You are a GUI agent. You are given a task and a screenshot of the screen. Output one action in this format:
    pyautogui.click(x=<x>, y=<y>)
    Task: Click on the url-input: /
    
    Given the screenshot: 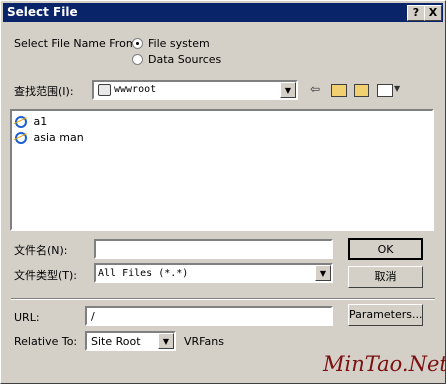 What is the action you would take?
    pyautogui.click(x=209, y=316)
    